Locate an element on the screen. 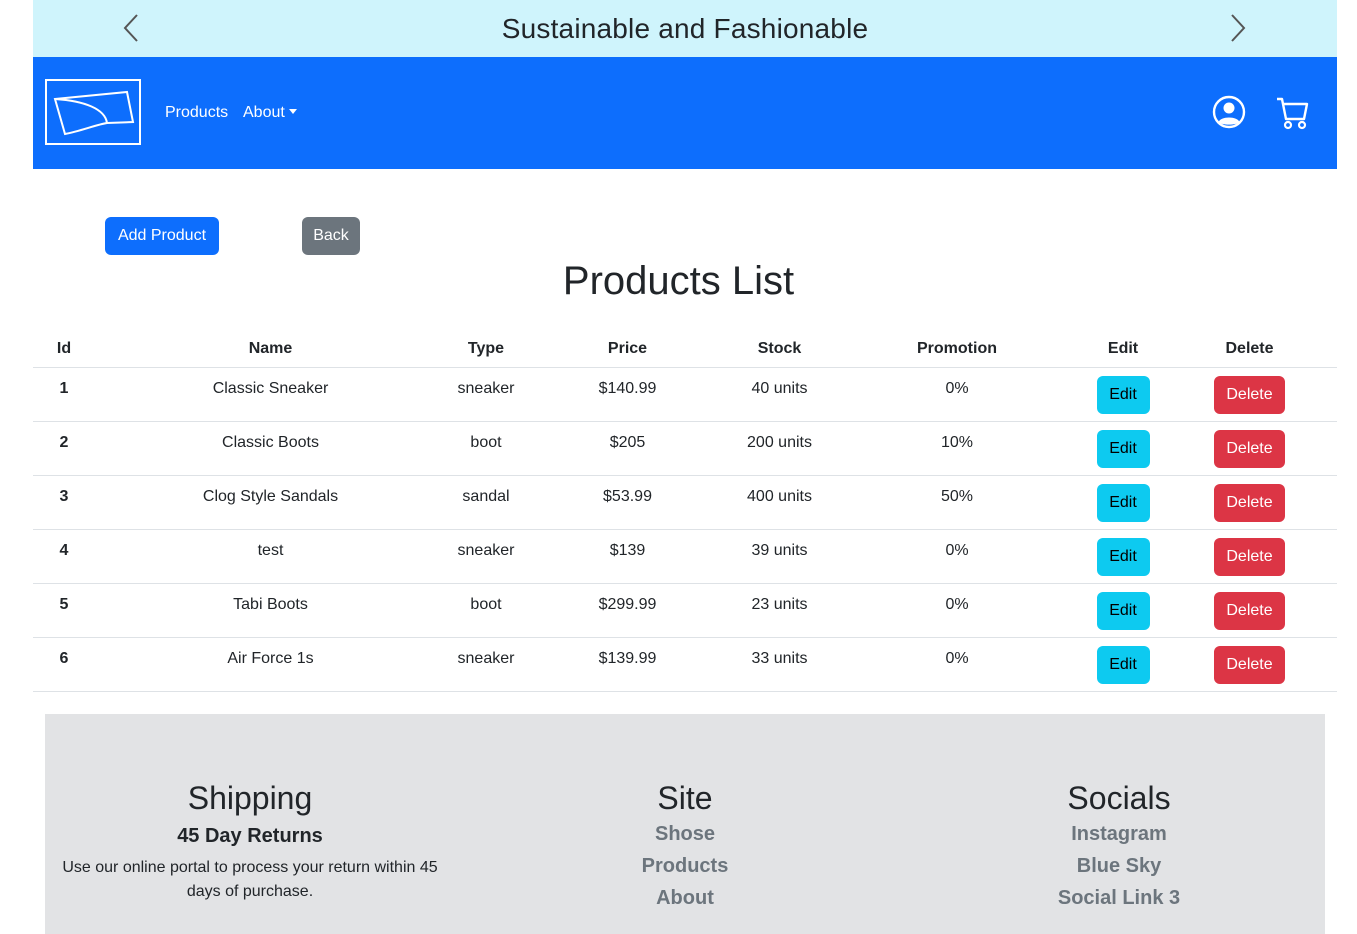 The height and width of the screenshot is (934, 1357). column-header: Delete is located at coordinates (1249, 349).